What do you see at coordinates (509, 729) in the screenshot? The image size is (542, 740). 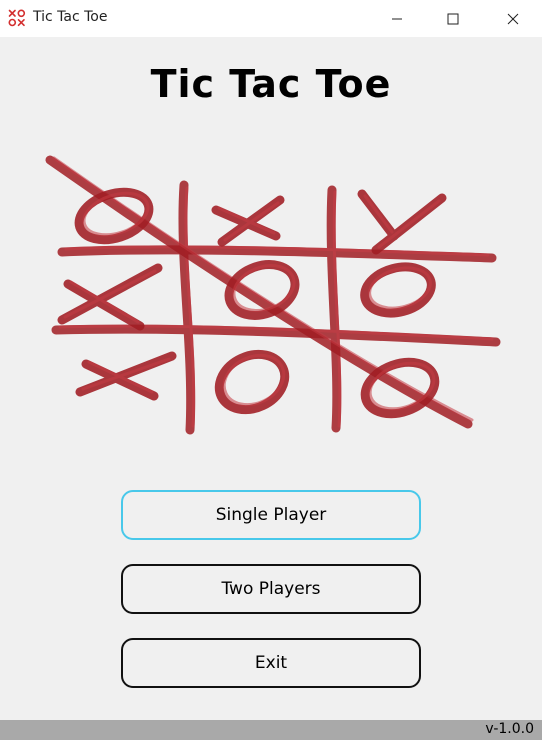 I see `version-label: v-1.0.0` at bounding box center [509, 729].